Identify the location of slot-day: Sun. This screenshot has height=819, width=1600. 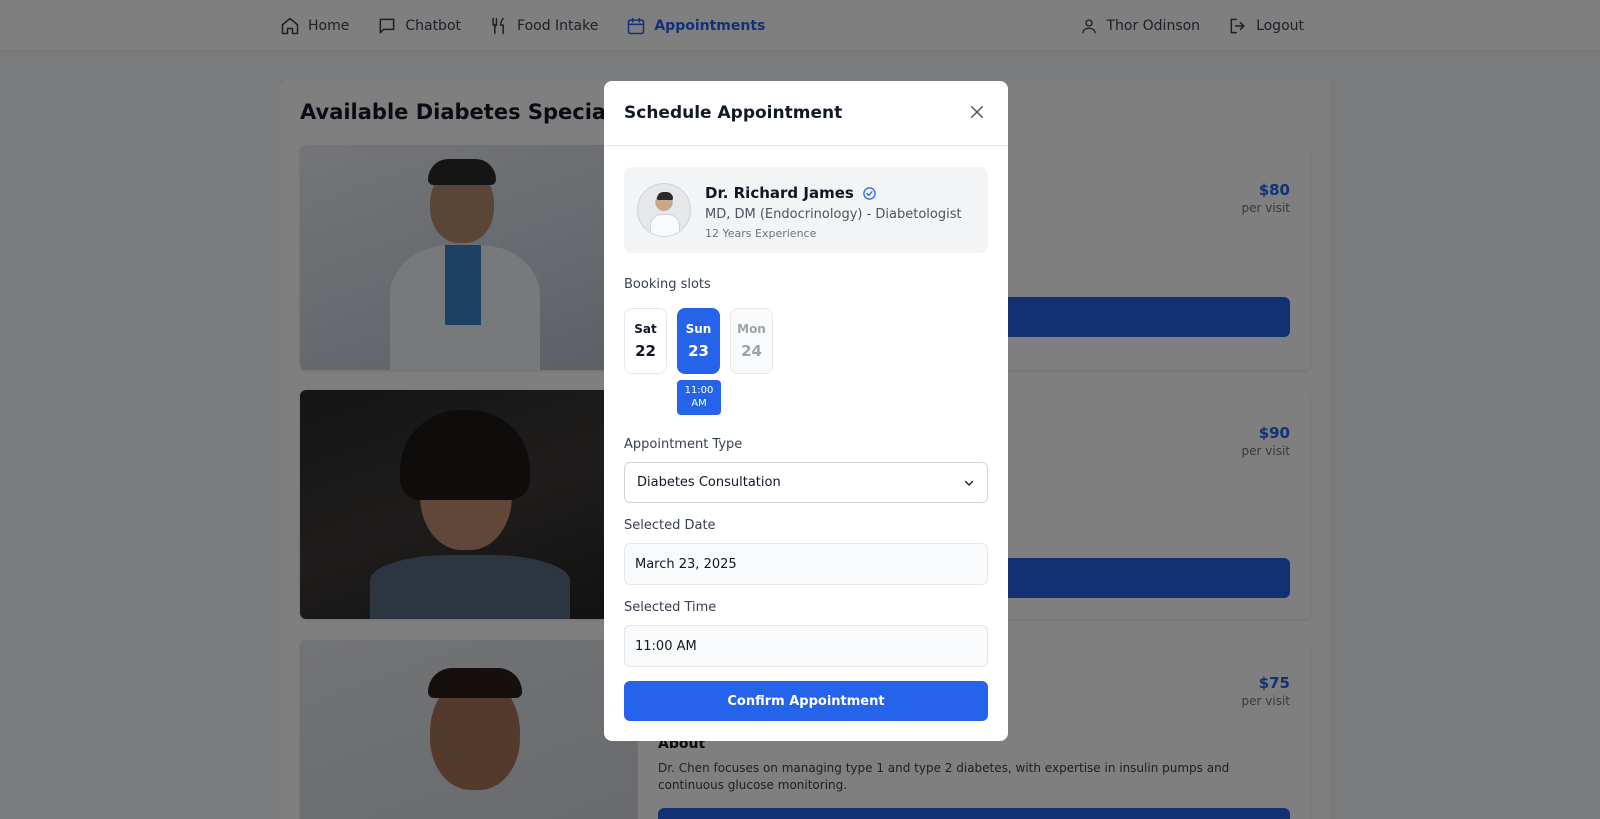
(698, 329).